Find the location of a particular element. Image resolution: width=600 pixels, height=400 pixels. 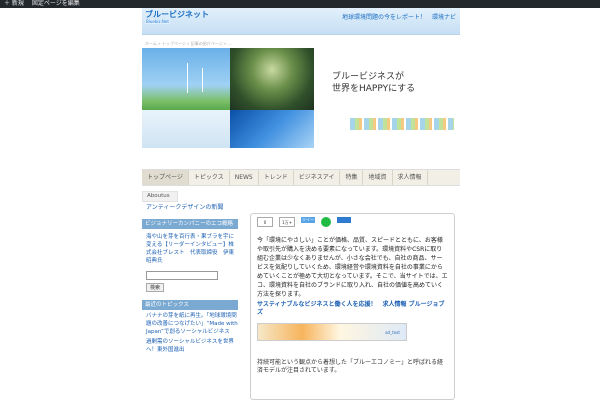

bike-photo is located at coordinates (186, 129).